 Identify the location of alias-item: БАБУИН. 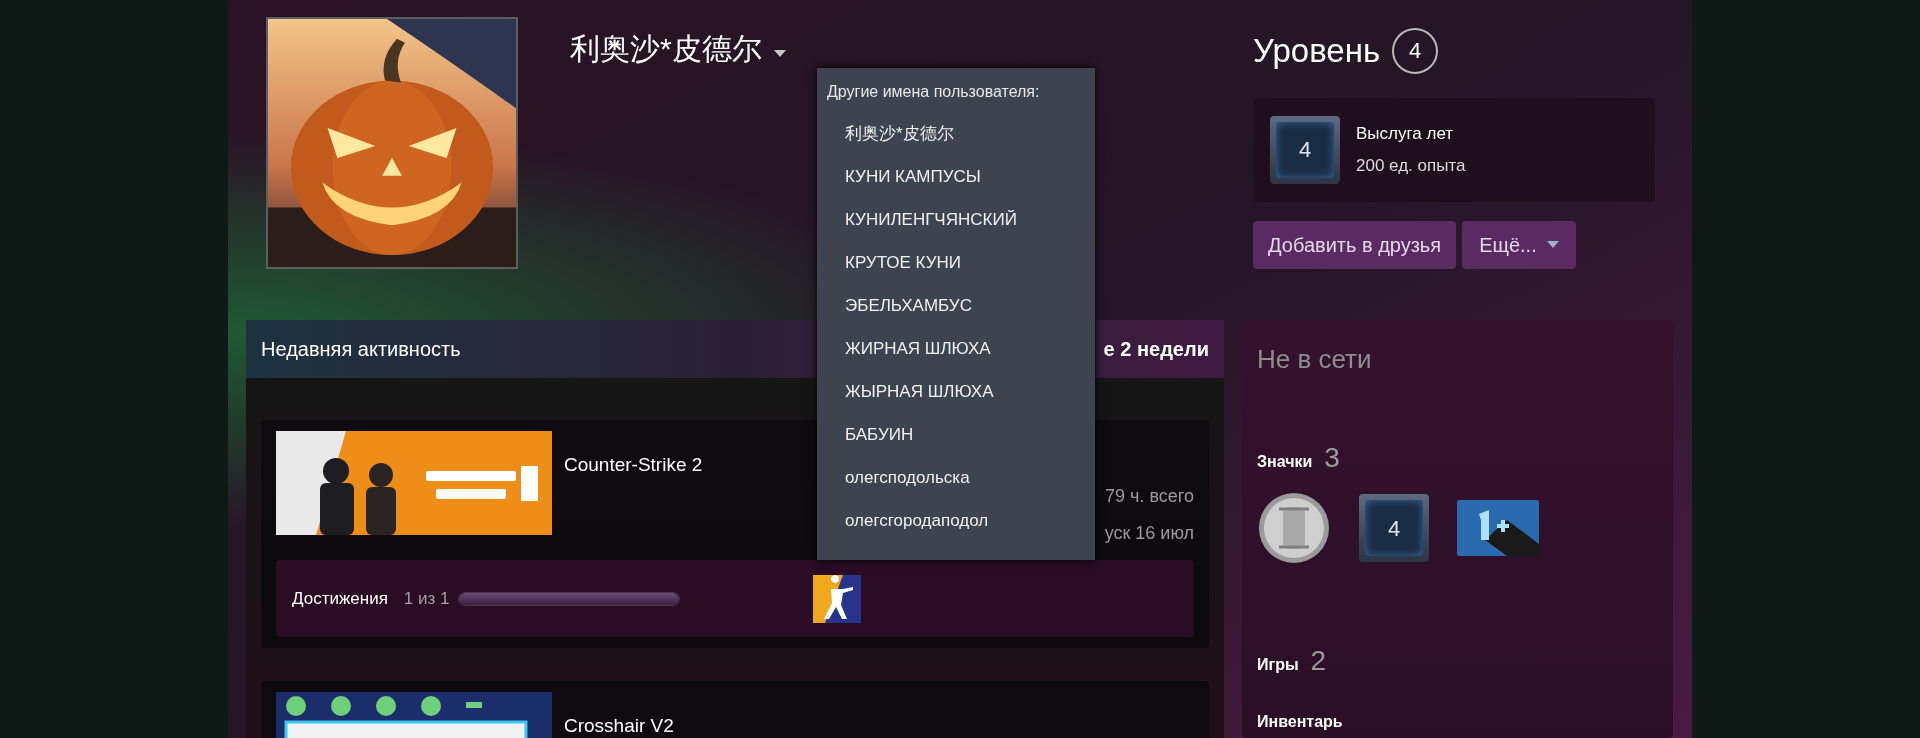
(879, 434).